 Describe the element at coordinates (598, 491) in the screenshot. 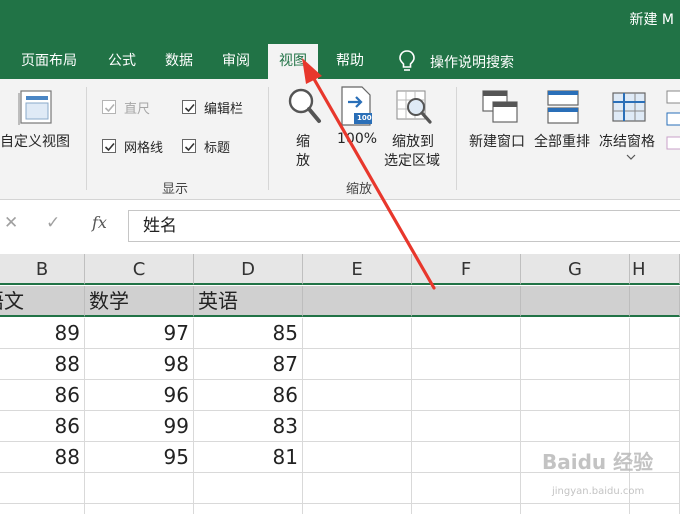

I see `baidu-watermark-url: jingyan.baidu.com` at that location.